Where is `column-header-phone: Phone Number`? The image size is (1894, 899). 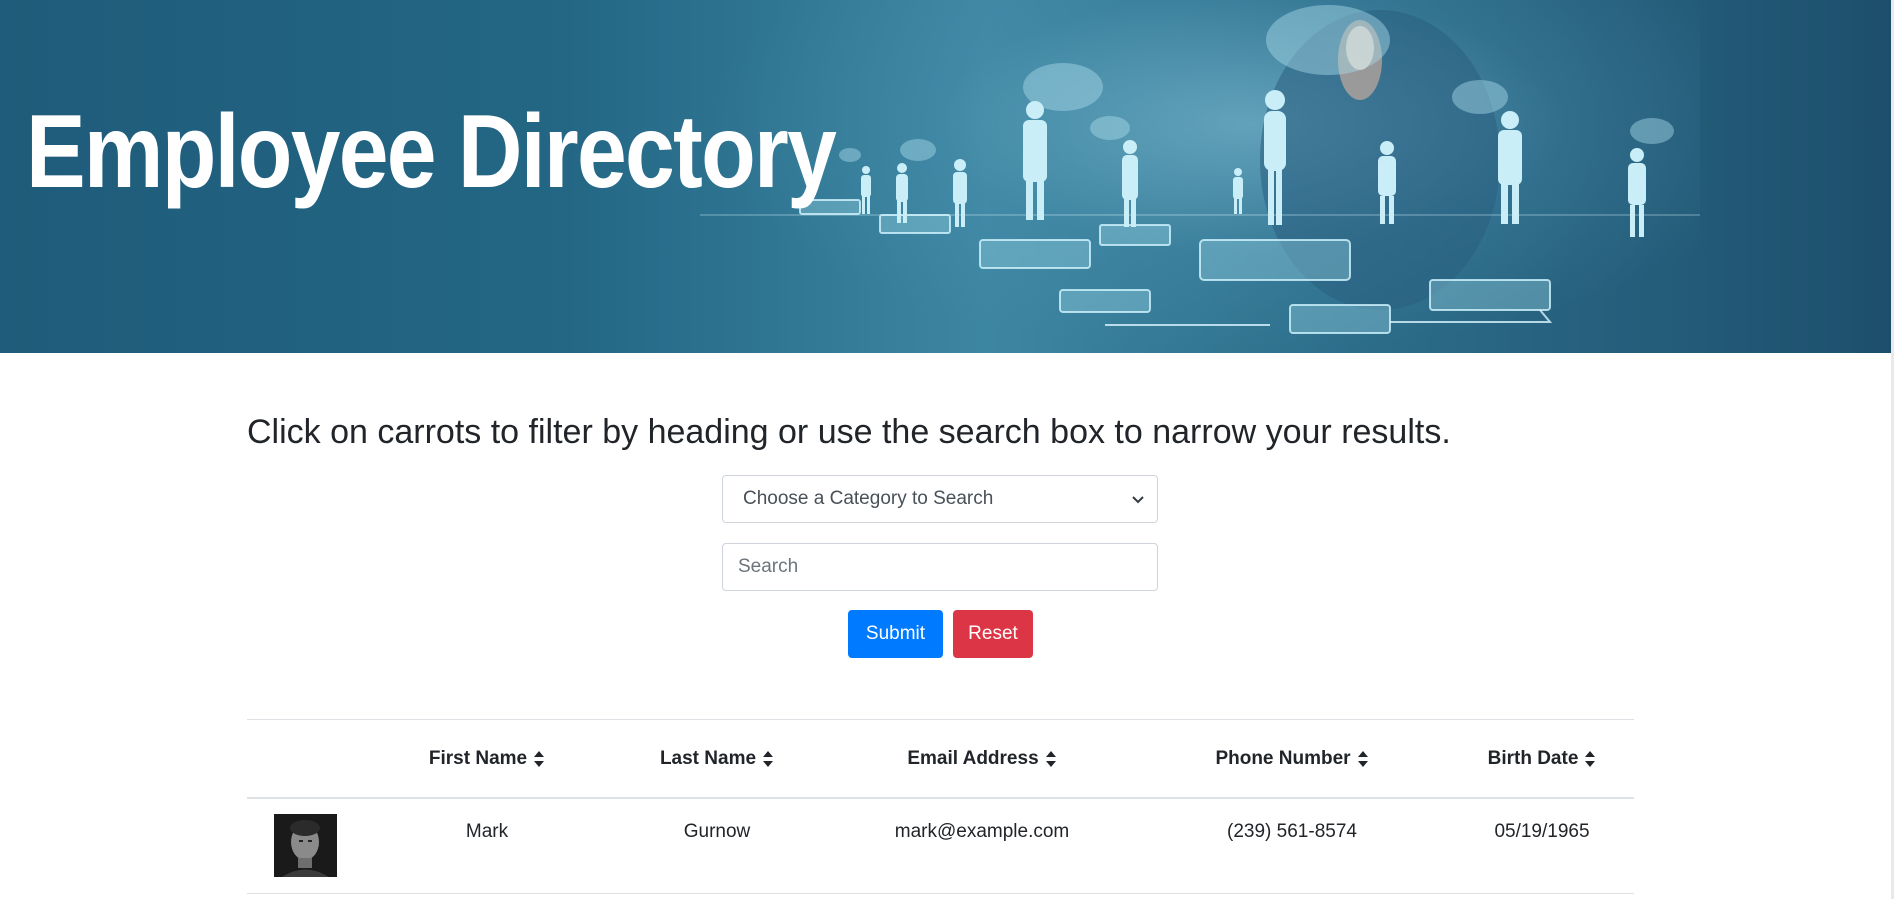 column-header-phone: Phone Number is located at coordinates (1292, 759).